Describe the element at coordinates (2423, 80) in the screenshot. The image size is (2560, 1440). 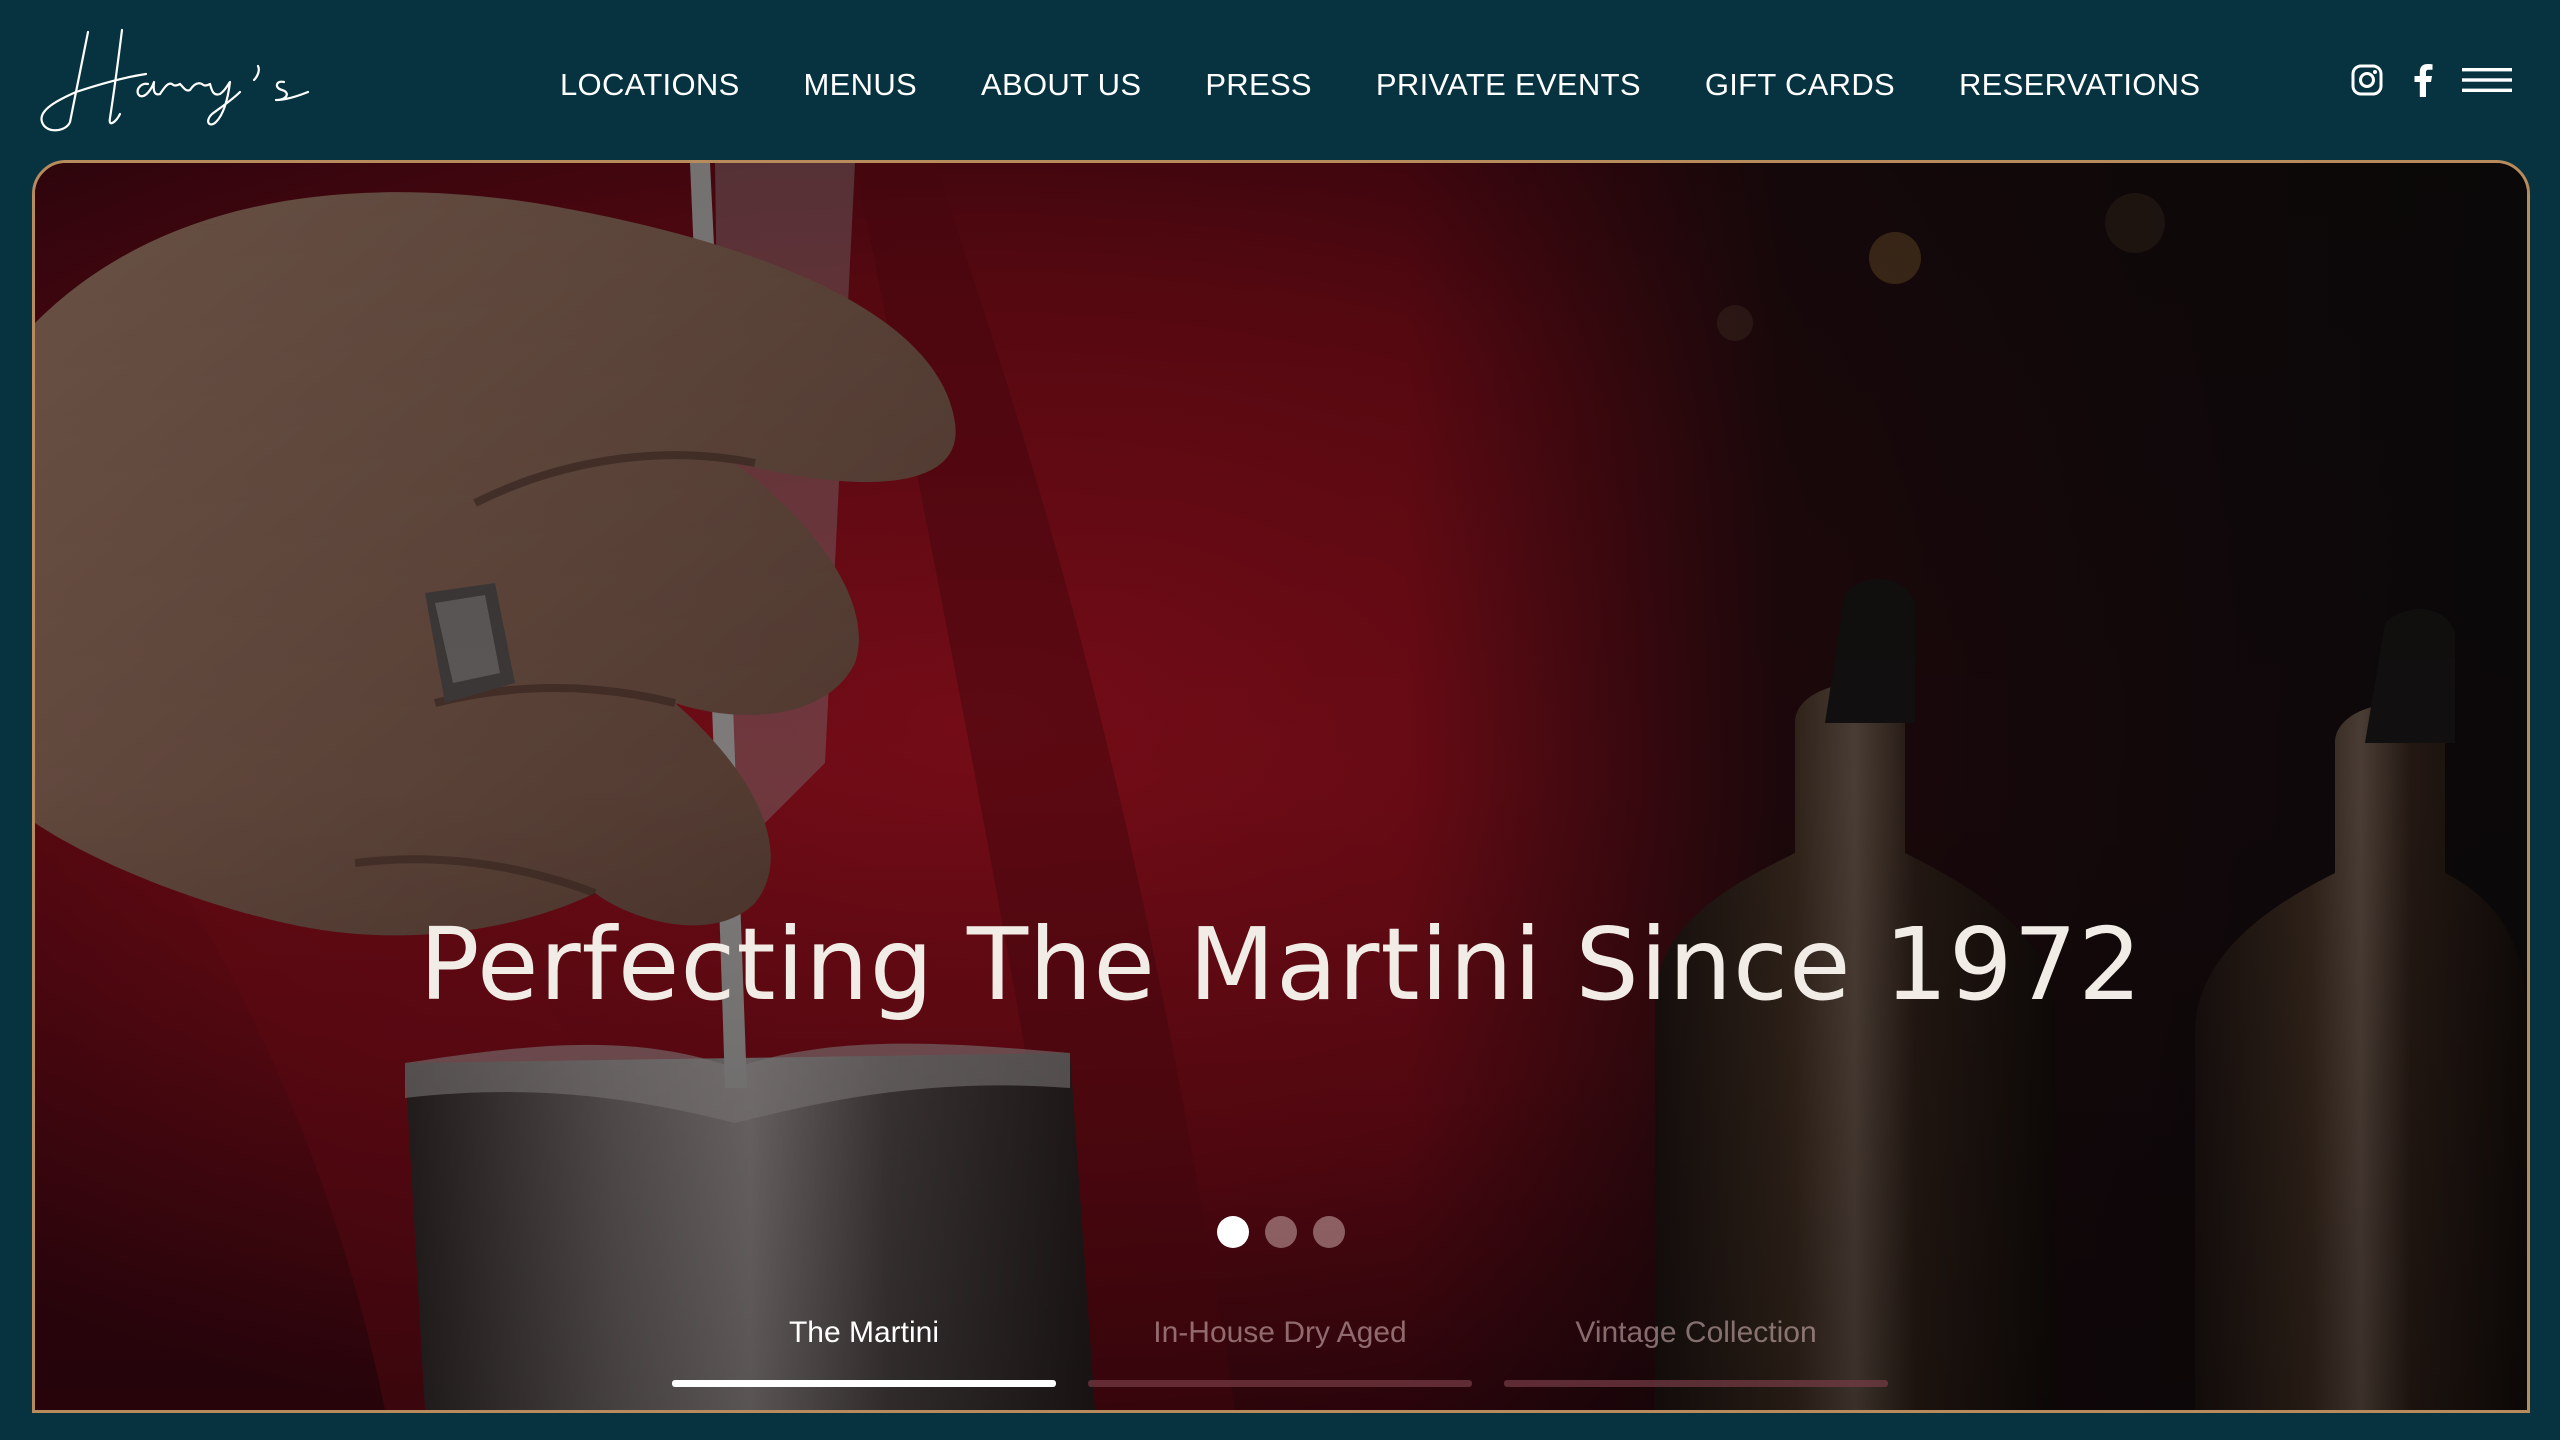
I see `facebook-icon` at that location.